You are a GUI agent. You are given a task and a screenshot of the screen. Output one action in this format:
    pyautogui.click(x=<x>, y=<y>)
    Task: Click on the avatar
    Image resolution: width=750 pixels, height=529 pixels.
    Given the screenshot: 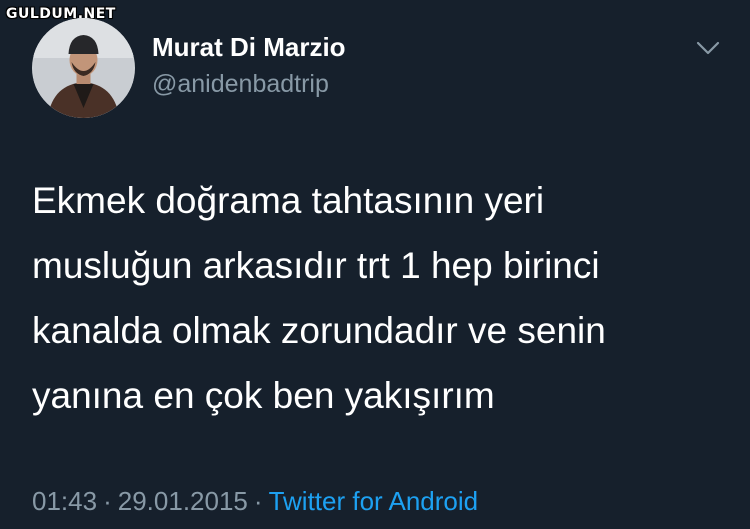 What is the action you would take?
    pyautogui.click(x=83, y=68)
    